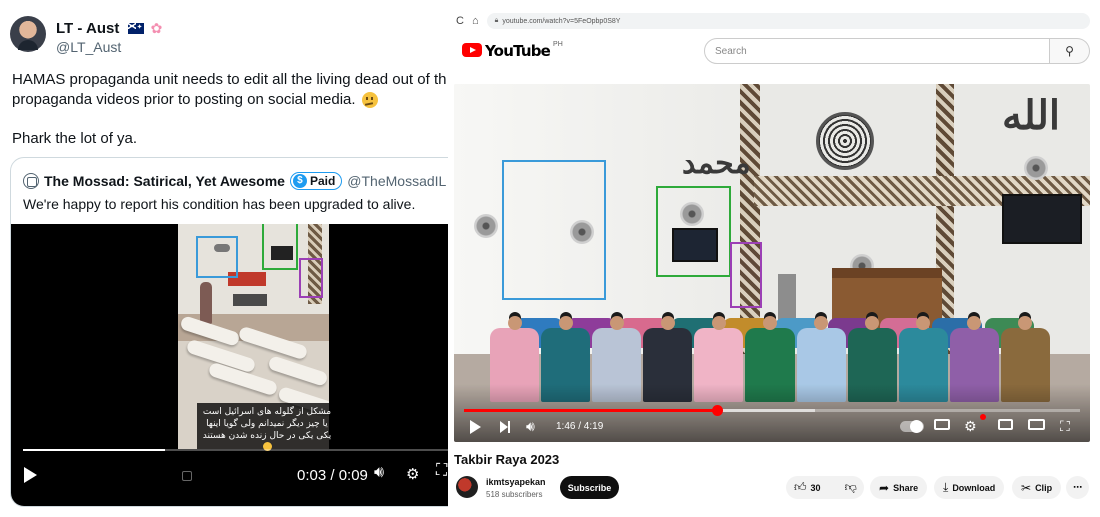 Image resolution: width=1100 pixels, height=517 pixels. What do you see at coordinates (472, 50) in the screenshot?
I see `youtube-play-icon` at bounding box center [472, 50].